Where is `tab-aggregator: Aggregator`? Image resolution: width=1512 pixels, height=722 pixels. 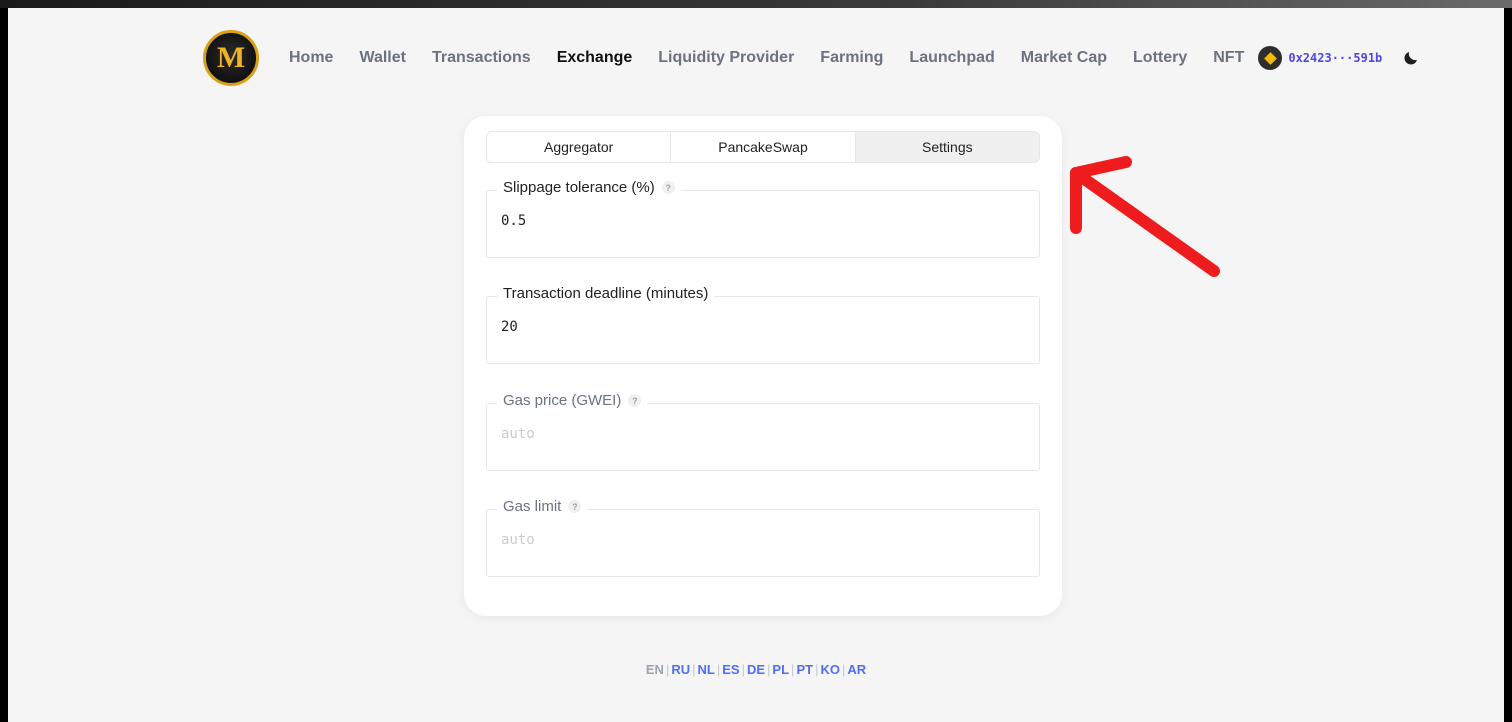 tab-aggregator: Aggregator is located at coordinates (579, 147).